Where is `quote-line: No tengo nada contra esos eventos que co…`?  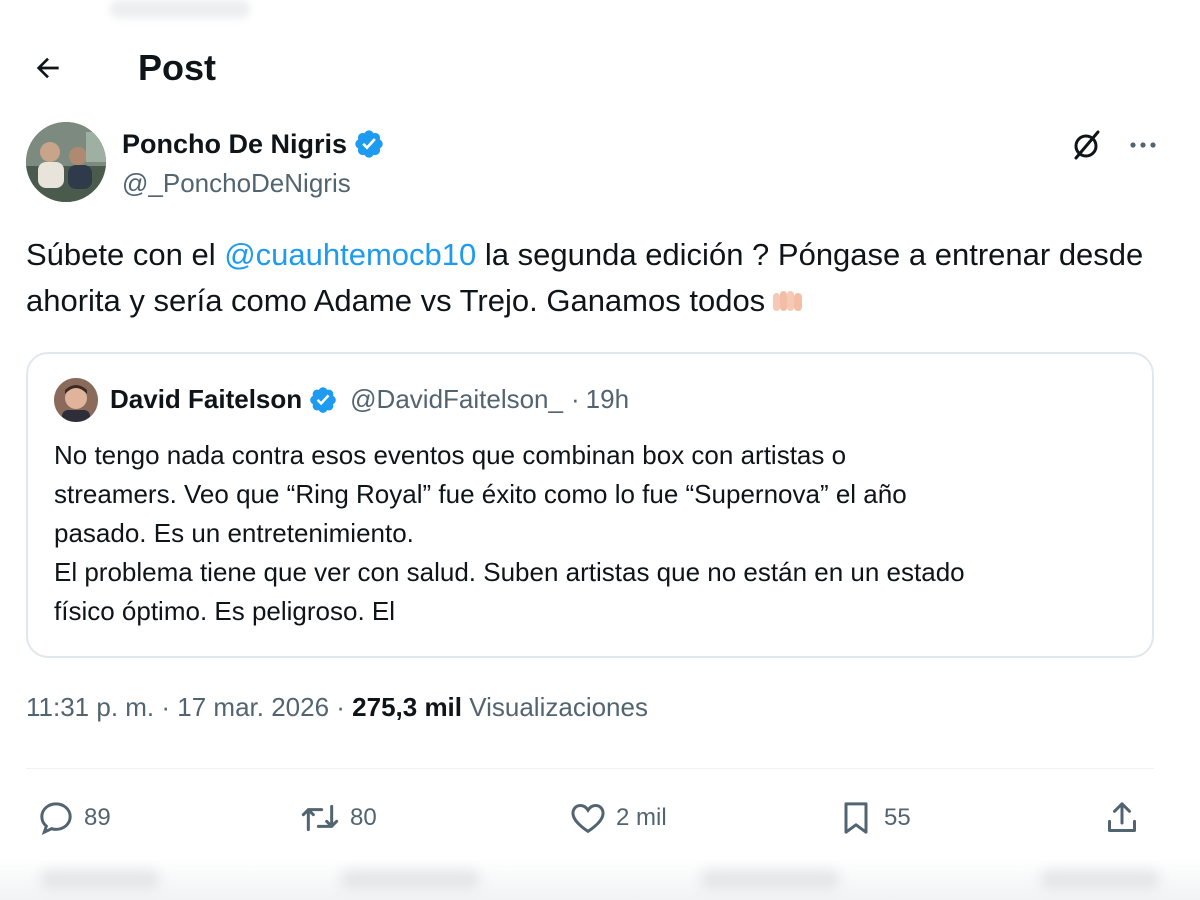 quote-line: No tengo nada contra esos eventos que co… is located at coordinates (450, 455).